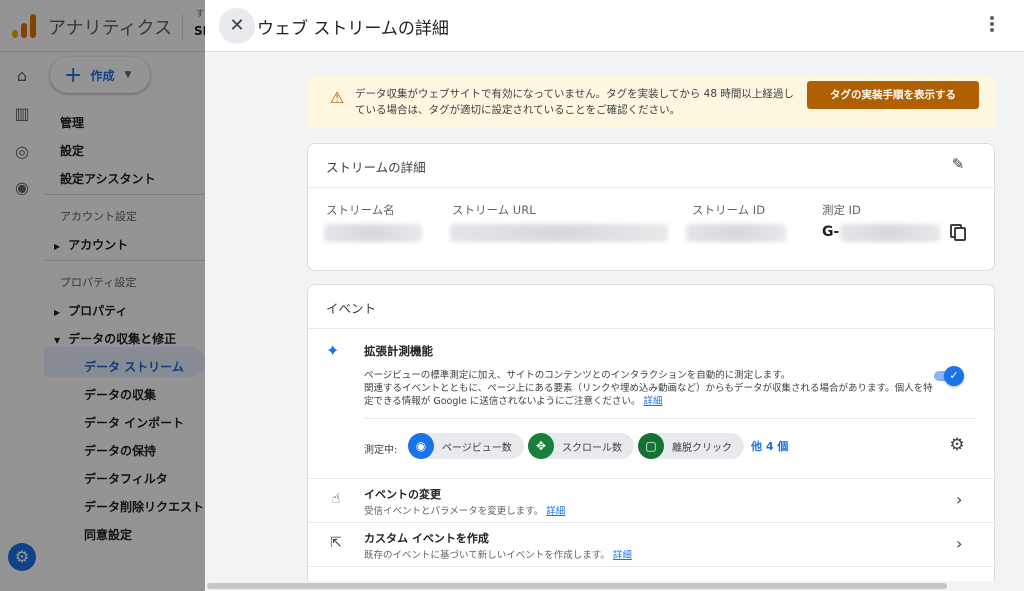 The image size is (1024, 591). I want to click on stream-url-label: ストリーム URL, so click(494, 210).